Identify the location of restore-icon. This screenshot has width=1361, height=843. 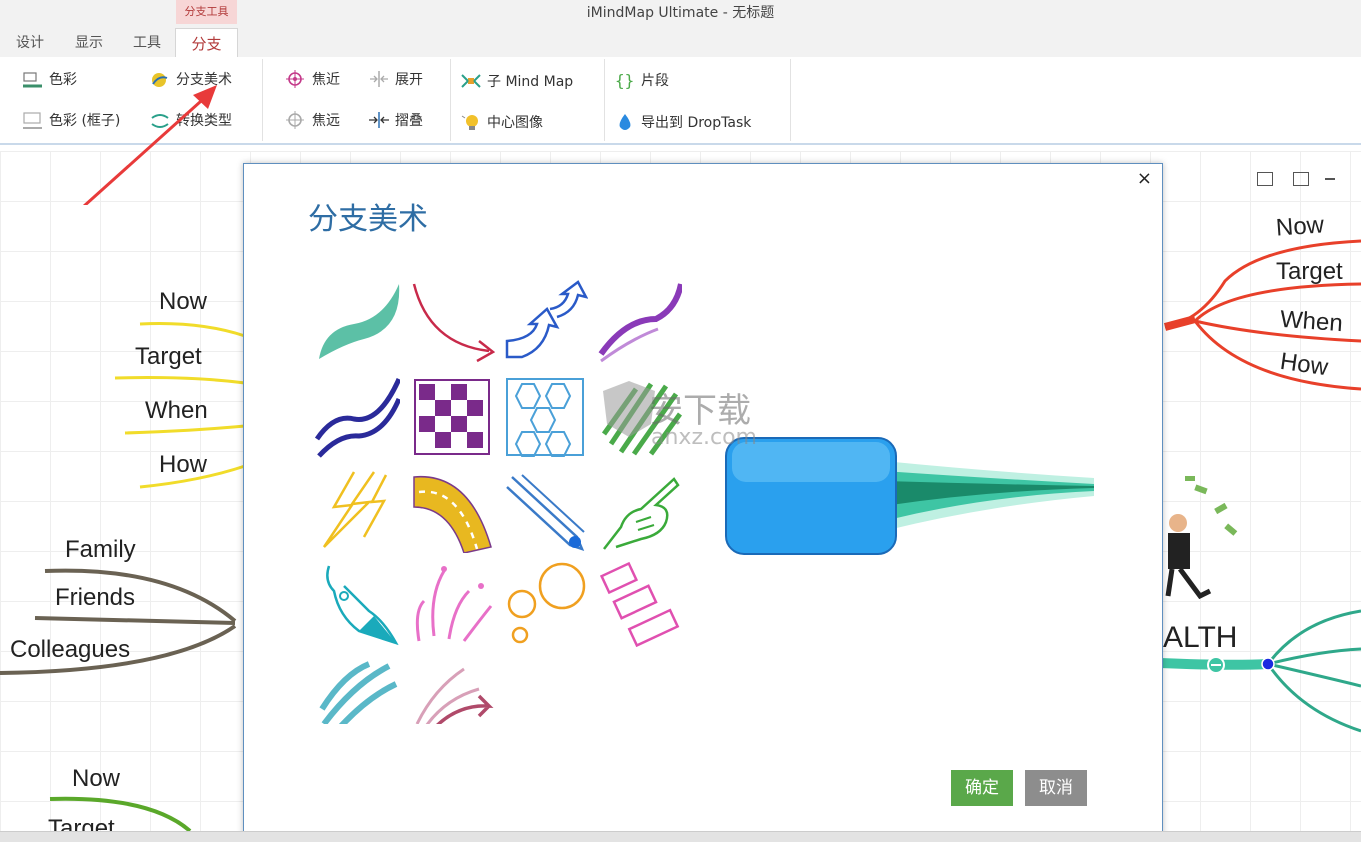
(1301, 179).